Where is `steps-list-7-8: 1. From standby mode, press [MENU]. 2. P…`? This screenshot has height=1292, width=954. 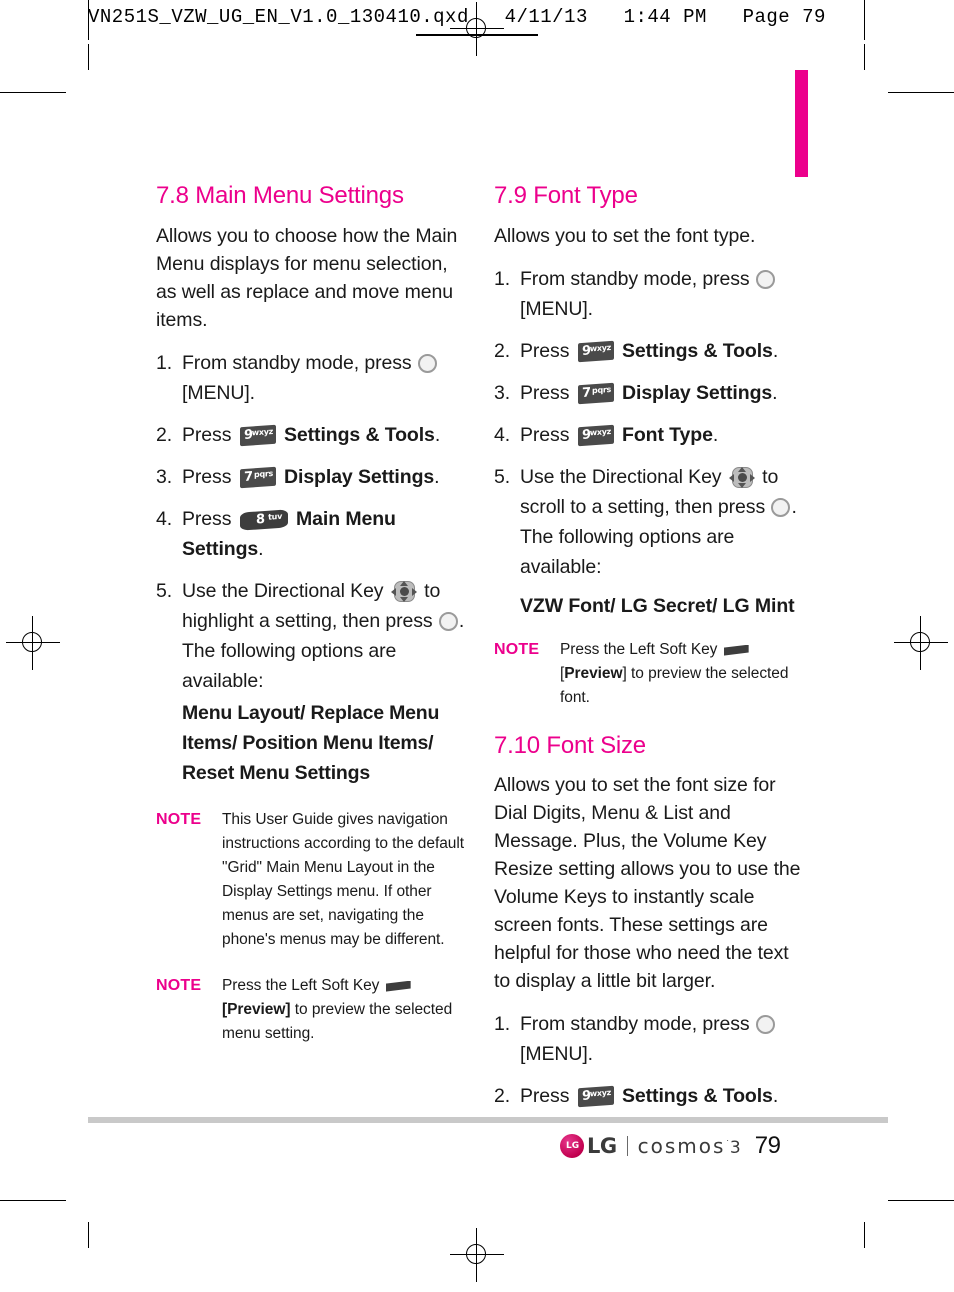 steps-list-7-8: 1. From standby mode, press [MENU]. 2. P… is located at coordinates (311, 568).